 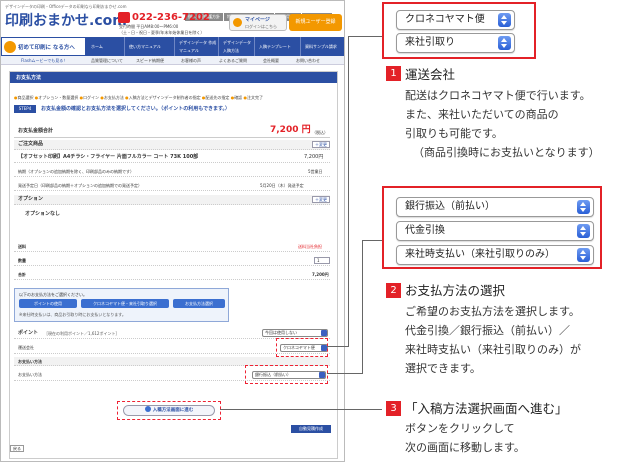 What do you see at coordinates (310, 246) in the screenshot?
I see `shipping-fee-value: 送料当社負担` at bounding box center [310, 246].